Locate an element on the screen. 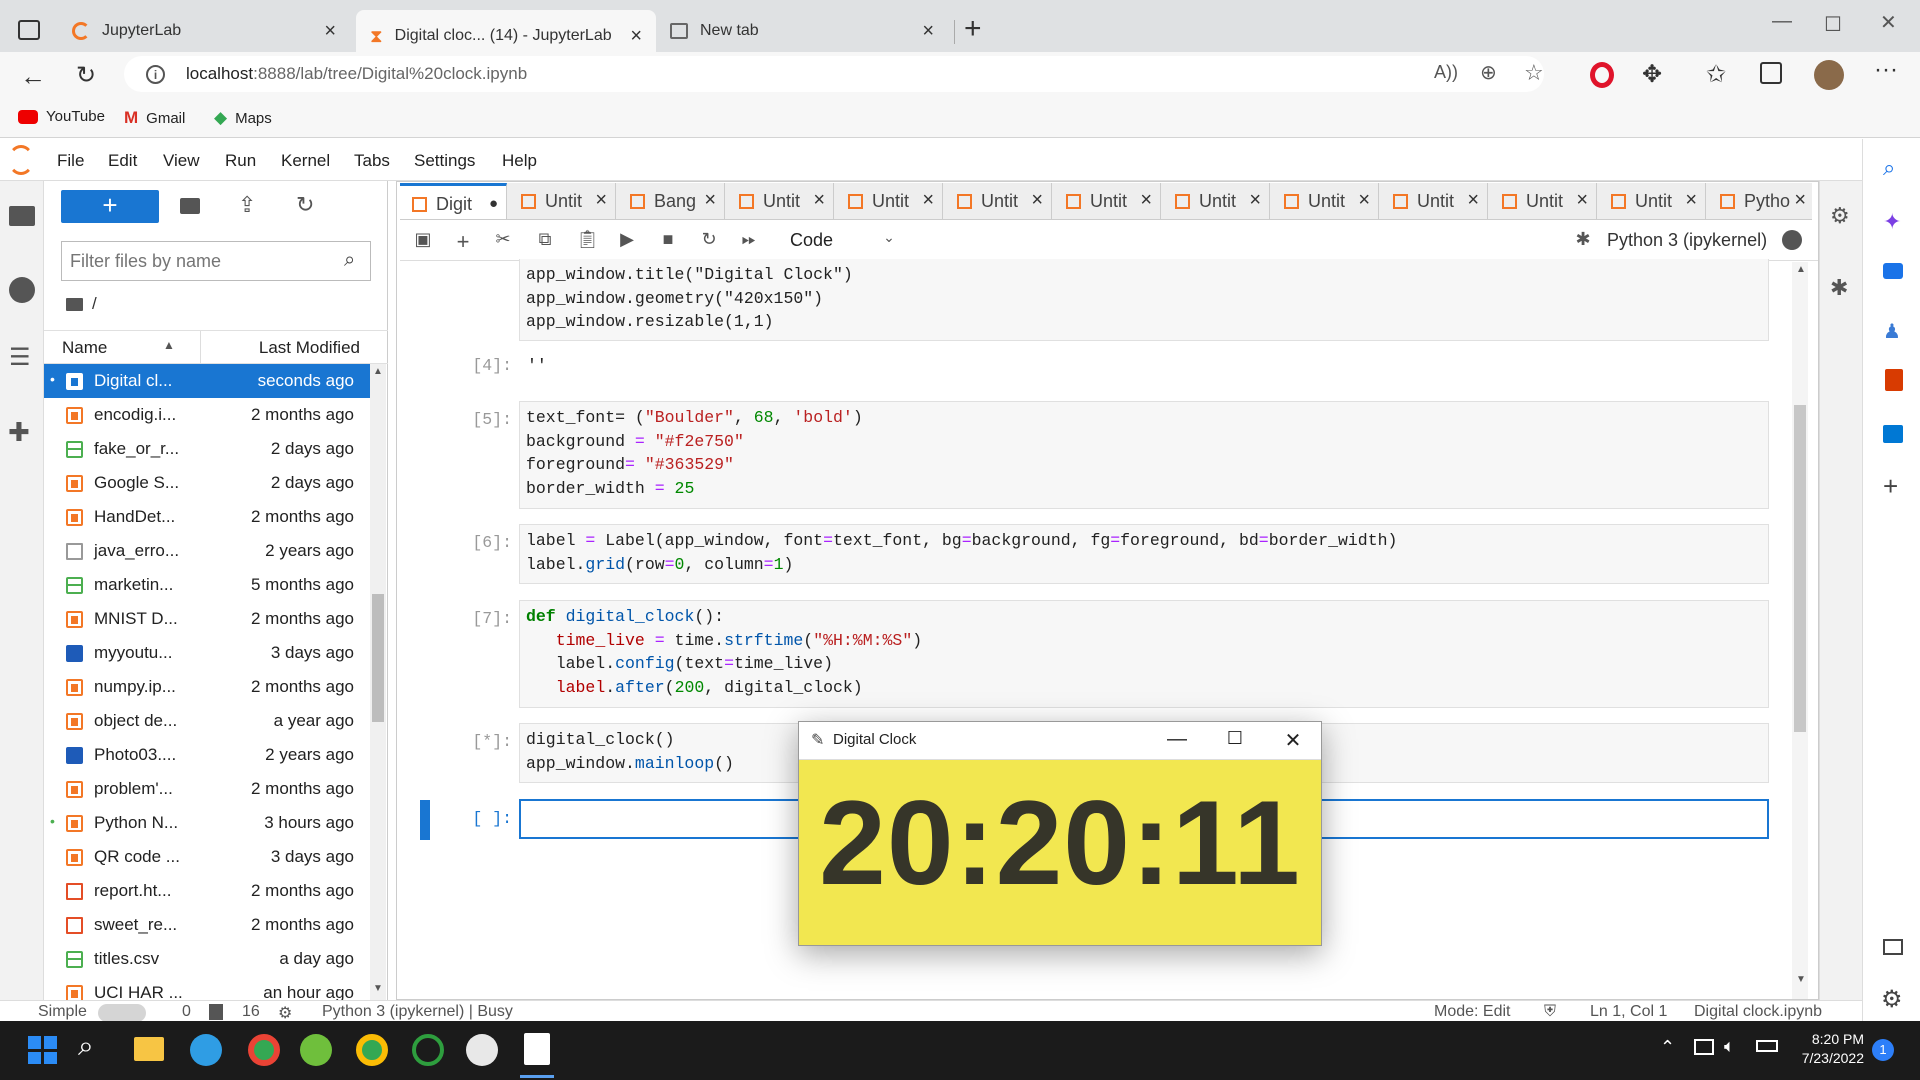  scroll-down-icon: ▼ is located at coordinates (1801, 979).